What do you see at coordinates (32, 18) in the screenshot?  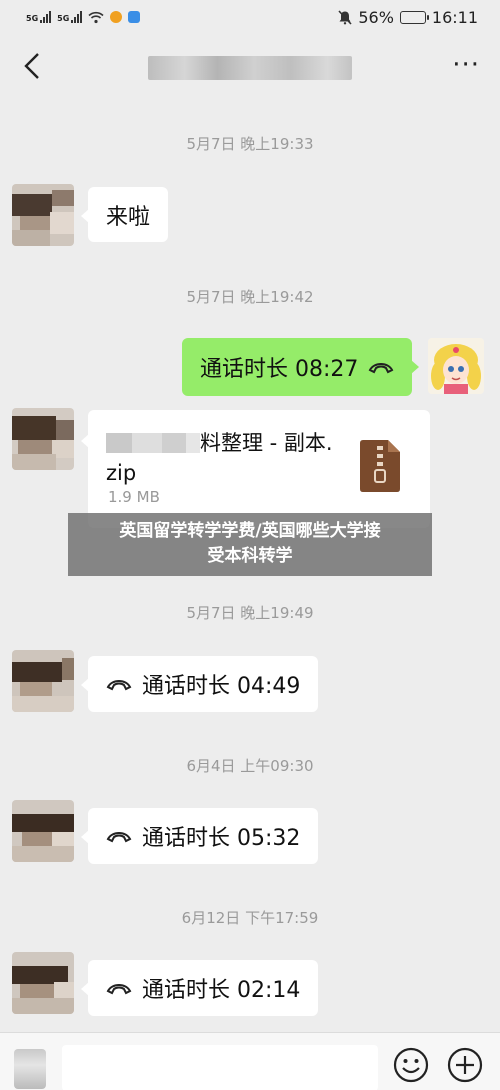 I see `signal-label: 5G` at bounding box center [32, 18].